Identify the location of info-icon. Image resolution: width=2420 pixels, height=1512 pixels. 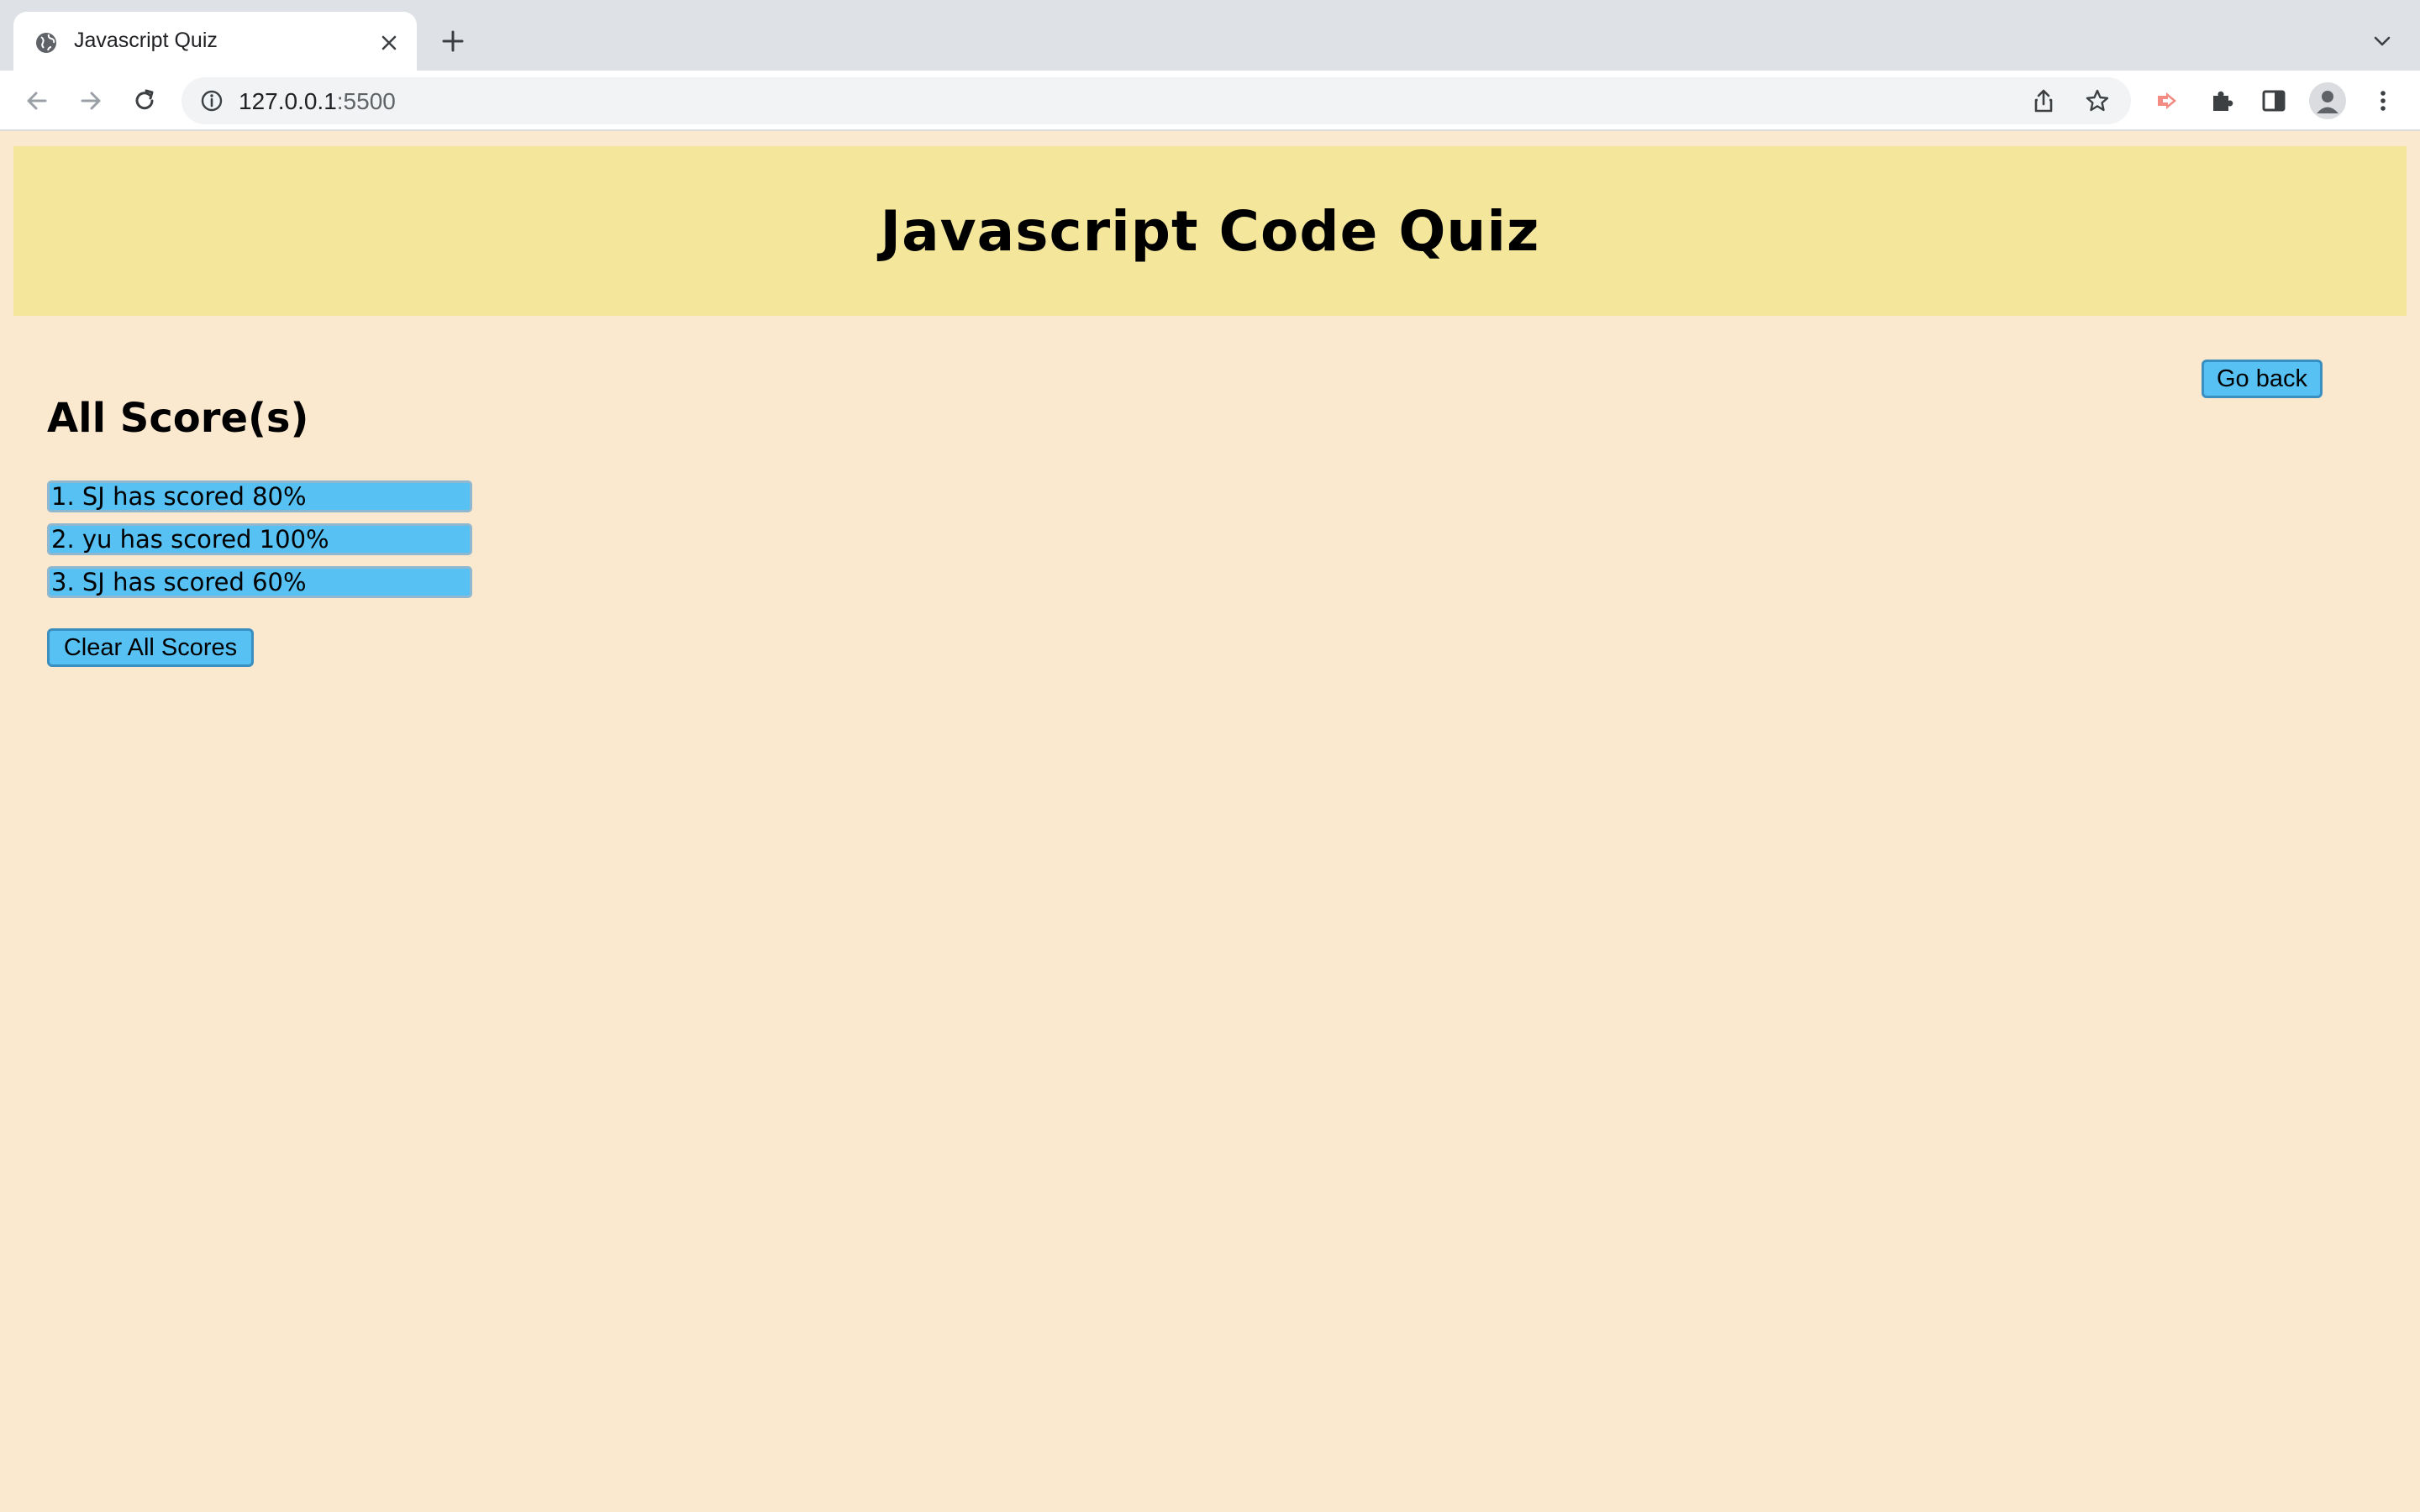
(212, 101).